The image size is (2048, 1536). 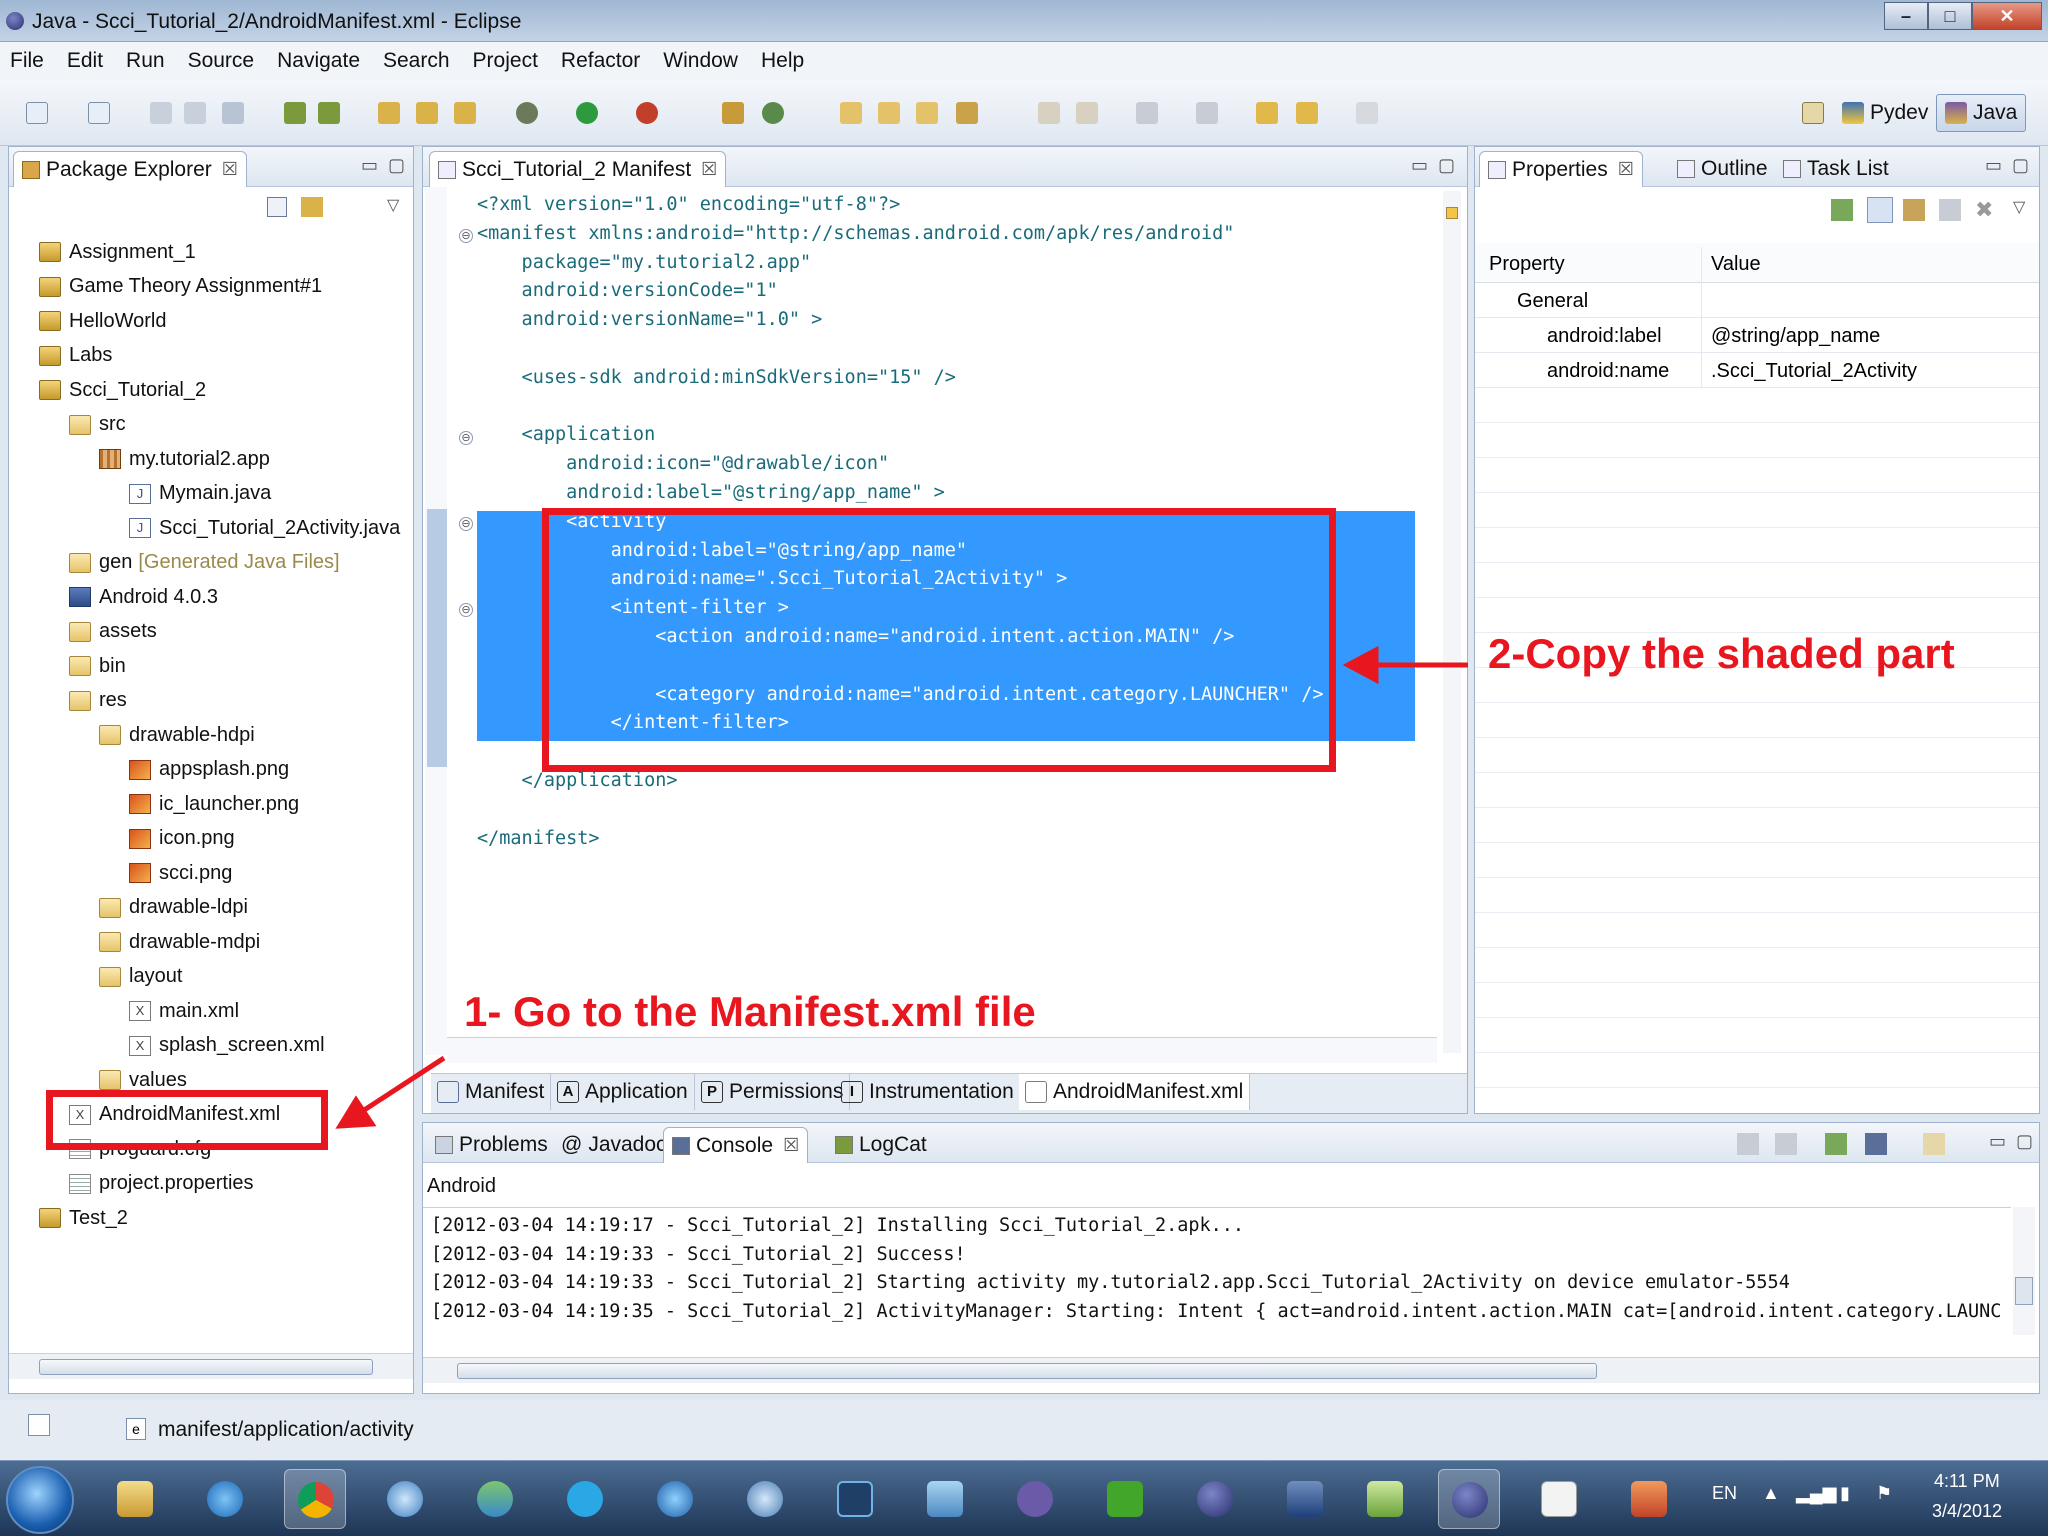 I want to click on menu-refactor: Refactor, so click(x=600, y=61).